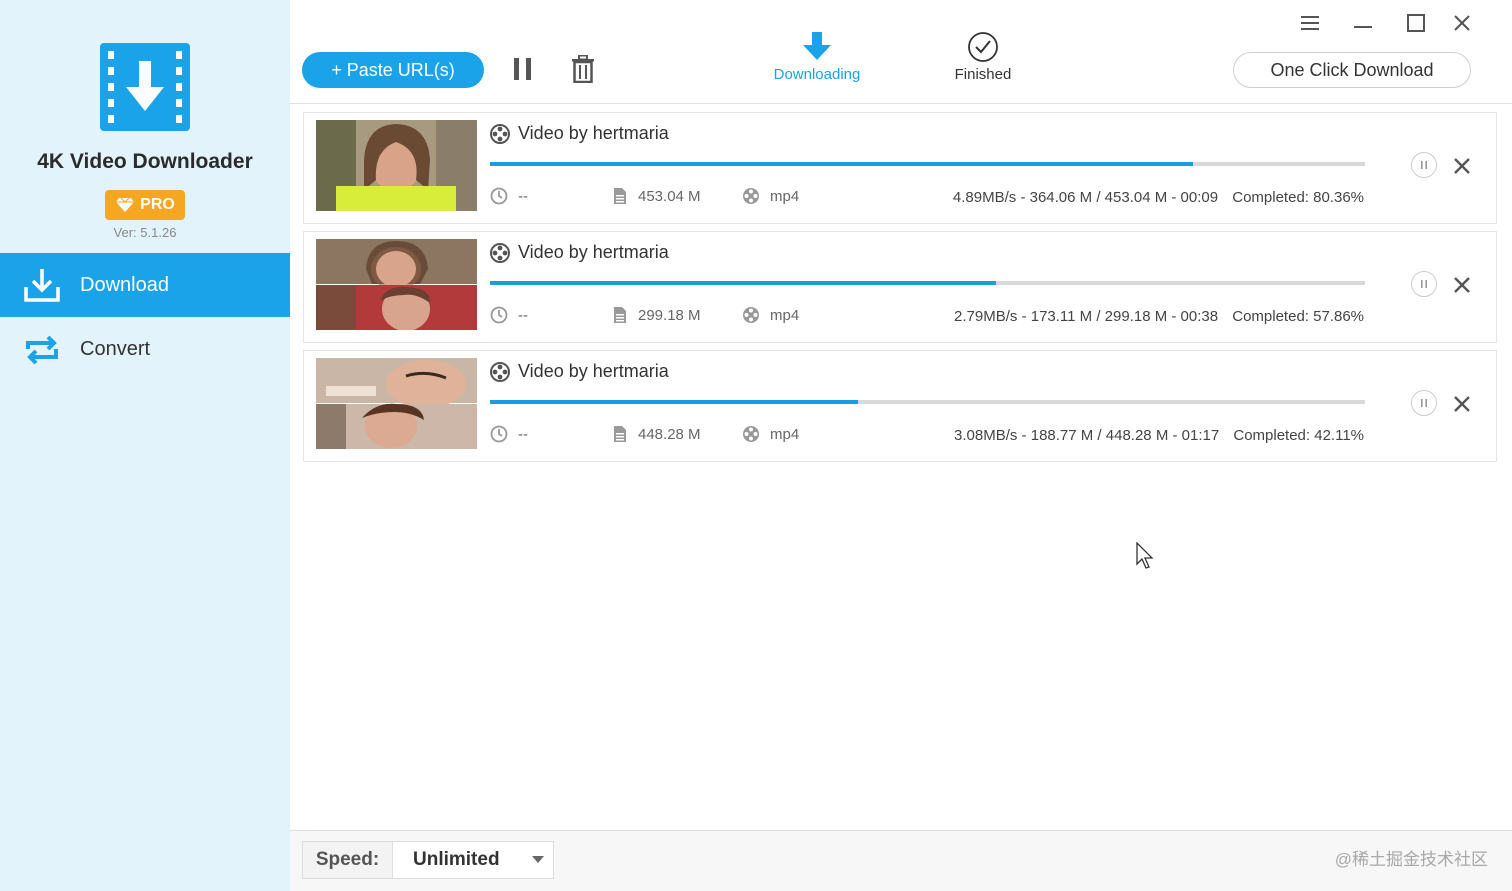  I want to click on completed-percent: Completed: 42.11%, so click(1298, 435).